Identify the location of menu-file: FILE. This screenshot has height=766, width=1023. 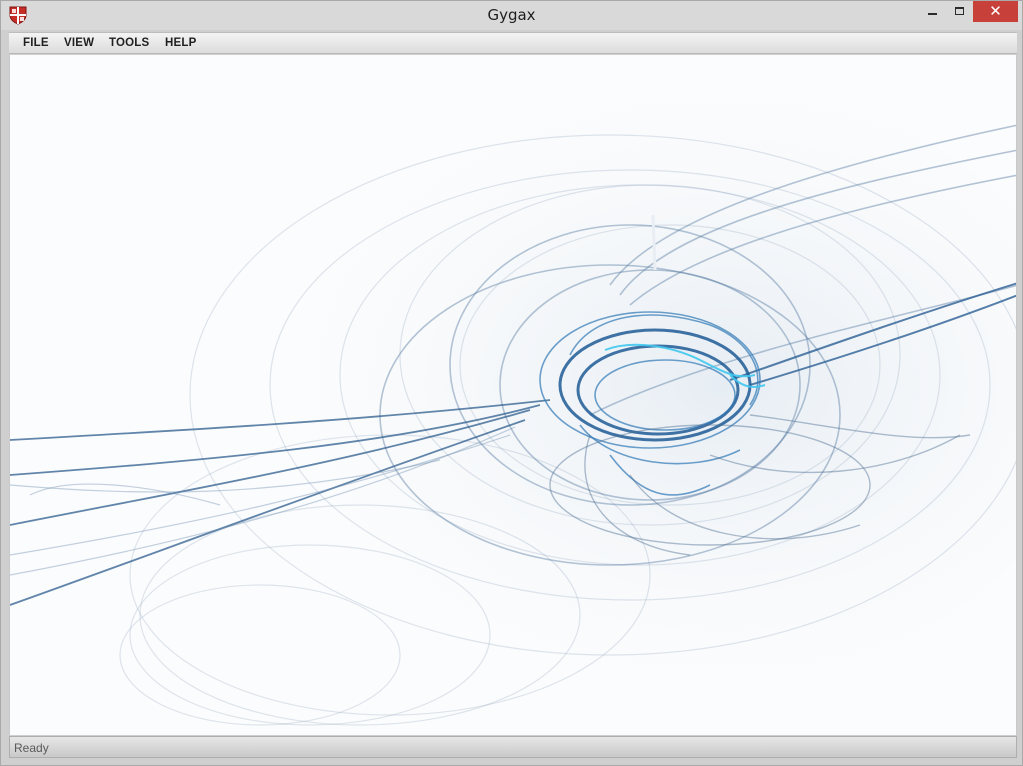
(36, 43).